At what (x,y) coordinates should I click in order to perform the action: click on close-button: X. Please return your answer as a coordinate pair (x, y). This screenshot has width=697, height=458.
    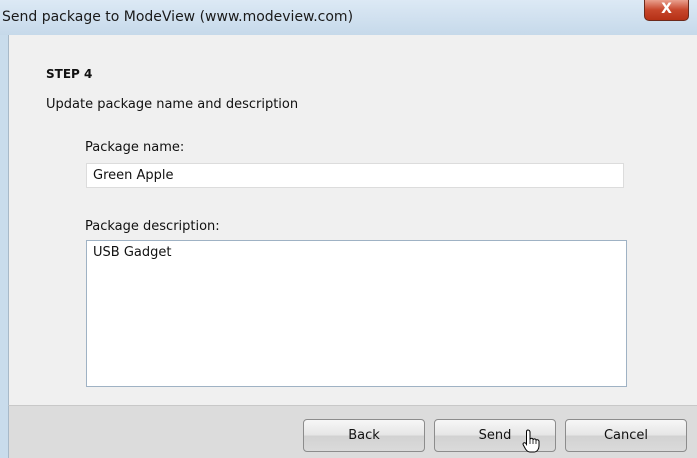
    Looking at the image, I should click on (666, 10).